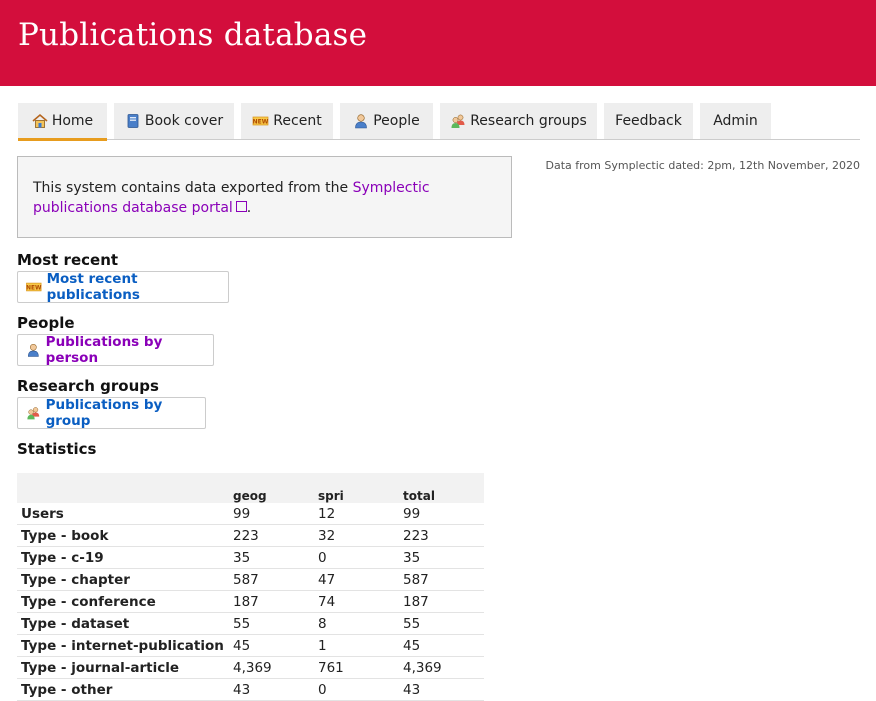 This screenshot has height=701, width=876. I want to click on row-label: Type - chapter, so click(125, 579).